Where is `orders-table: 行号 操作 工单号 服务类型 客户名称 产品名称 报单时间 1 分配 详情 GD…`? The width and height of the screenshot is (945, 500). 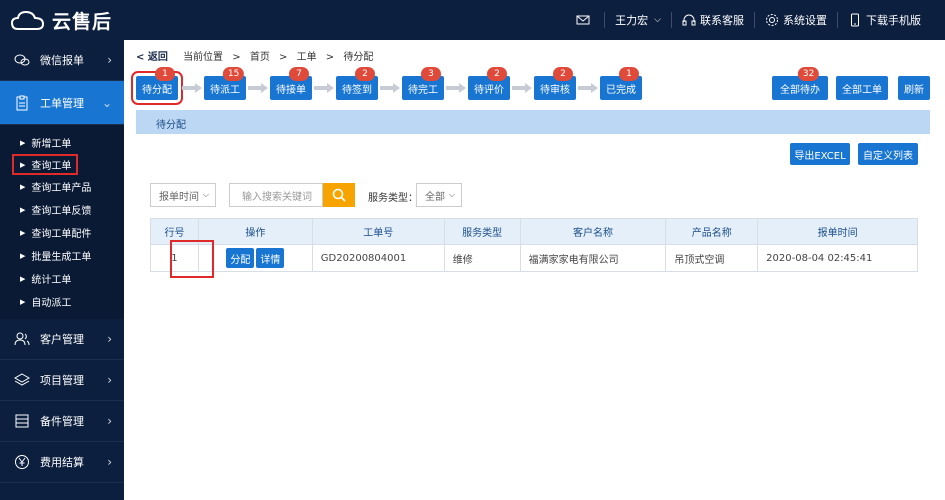
orders-table: 行号 操作 工单号 服务类型 客户名称 产品名称 报单时间 1 分配 详情 GD… is located at coordinates (534, 245).